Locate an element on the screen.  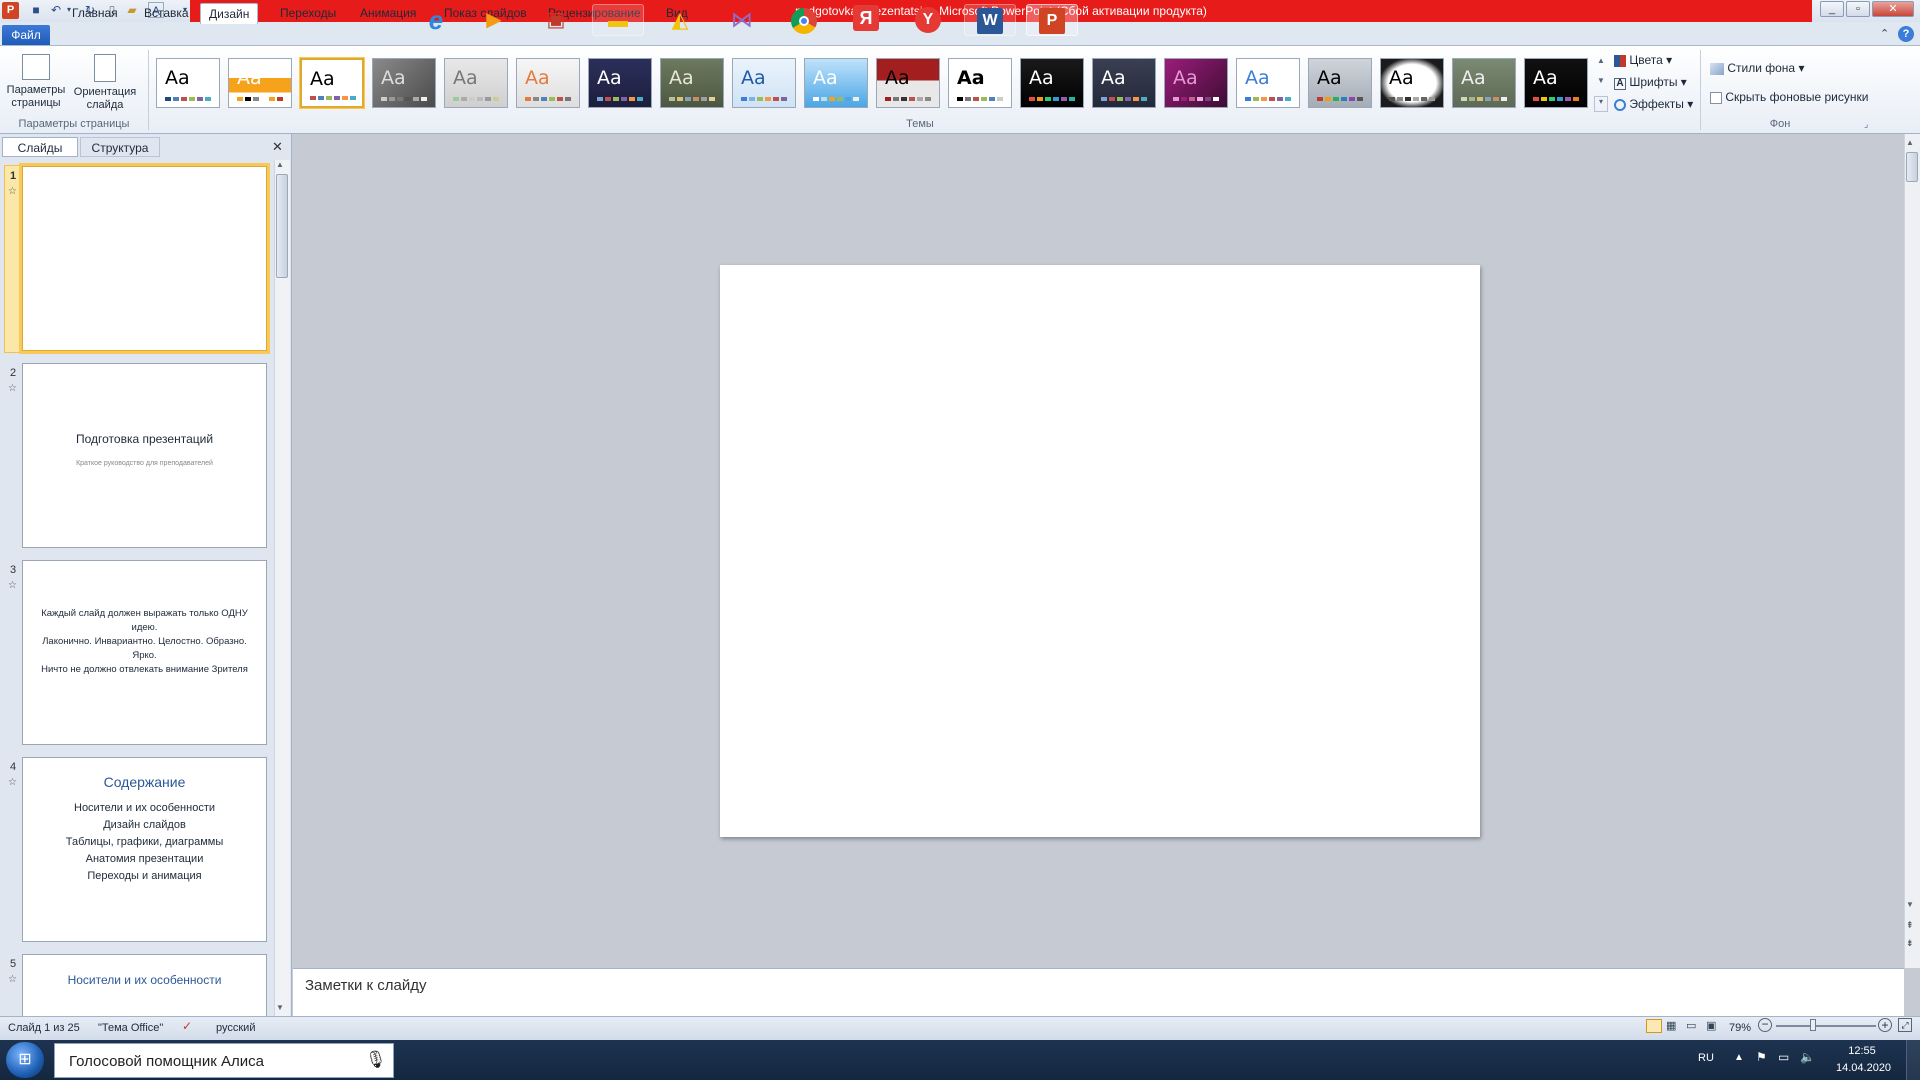
fonts-button: A Шрифты ▾ is located at coordinates (1650, 82).